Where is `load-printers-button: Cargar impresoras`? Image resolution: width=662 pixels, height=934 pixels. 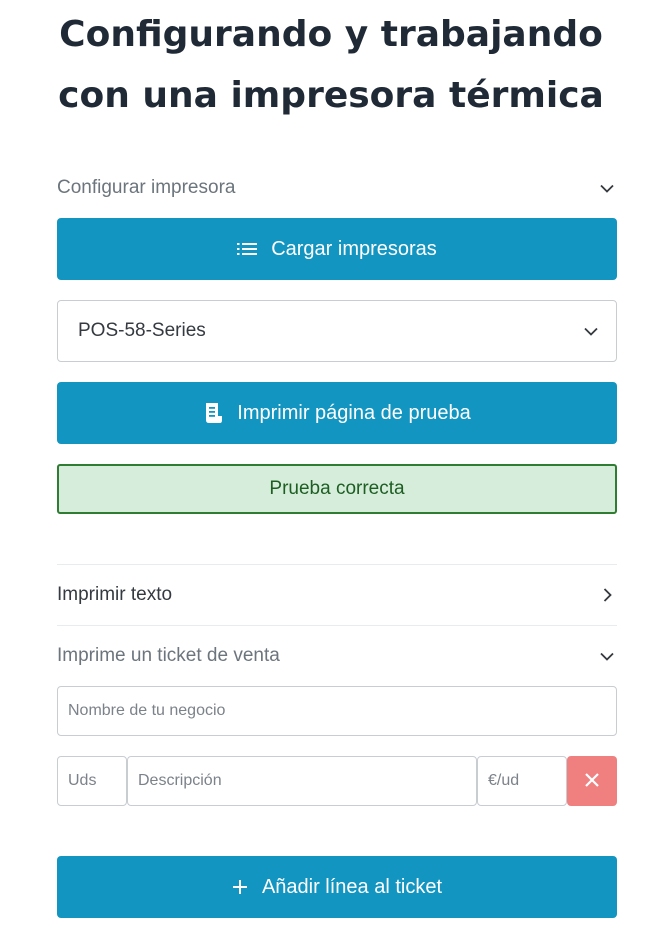 load-printers-button: Cargar impresoras is located at coordinates (337, 249).